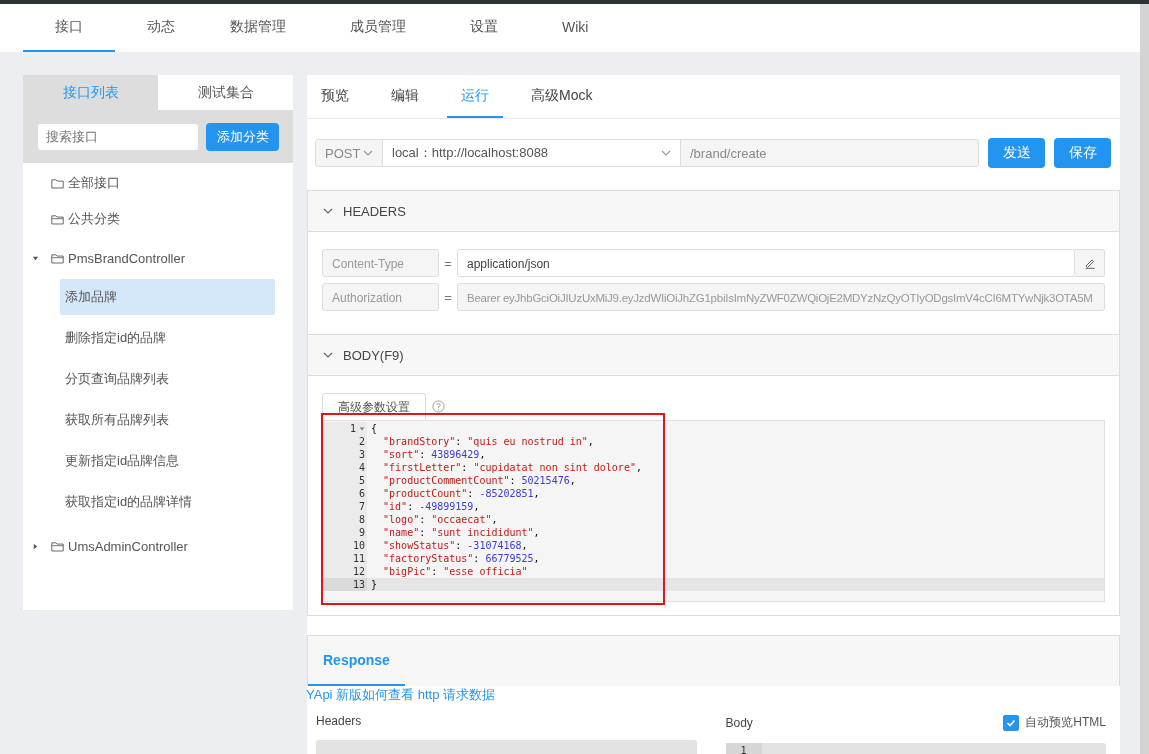  What do you see at coordinates (461, 493) in the screenshot?
I see `code-line: "productCount": -85202851,` at bounding box center [461, 493].